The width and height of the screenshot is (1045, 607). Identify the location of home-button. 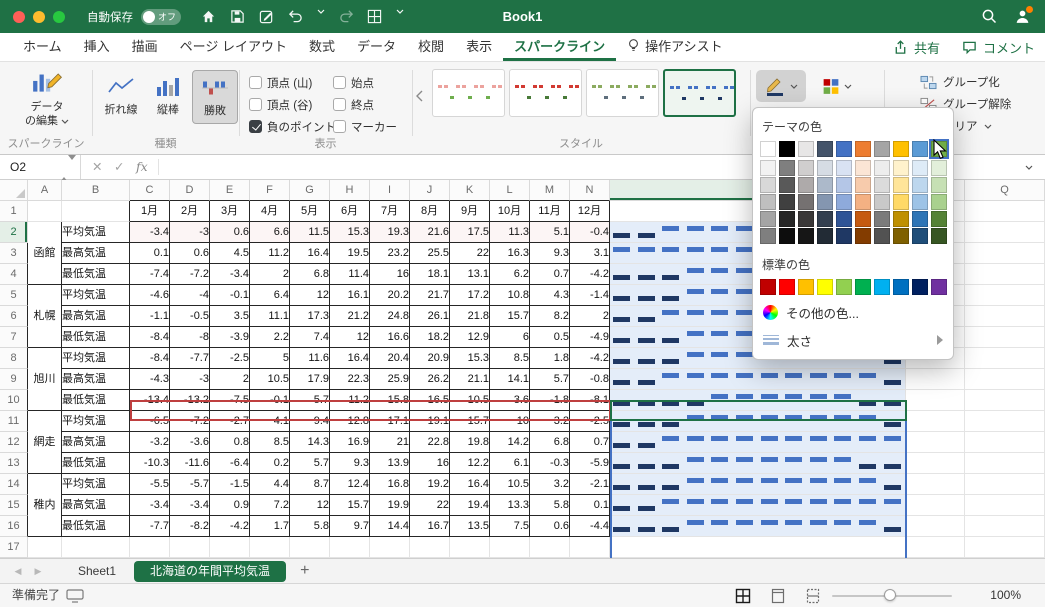
(209, 17).